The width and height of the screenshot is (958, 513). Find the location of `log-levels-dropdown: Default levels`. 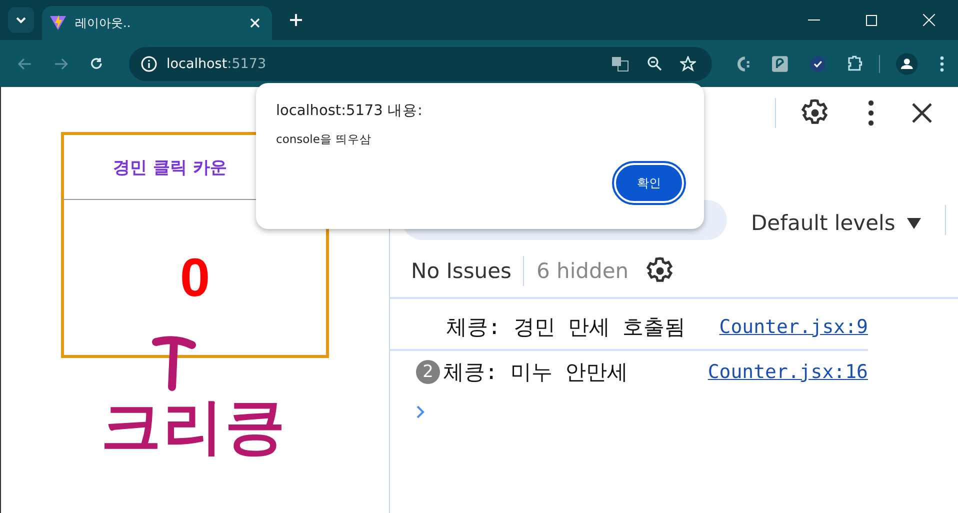

log-levels-dropdown: Default levels is located at coordinates (836, 223).